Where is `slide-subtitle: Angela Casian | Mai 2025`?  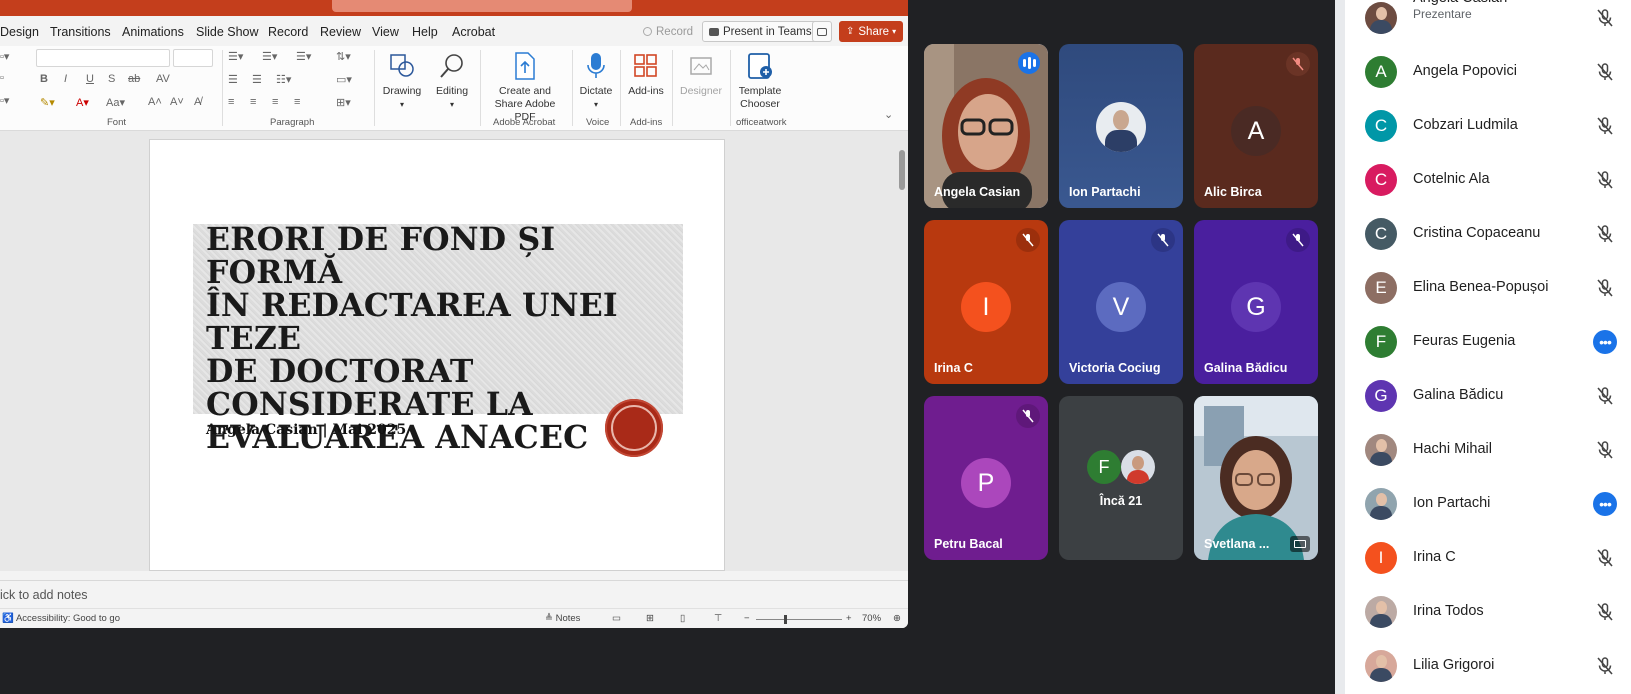
slide-subtitle: Angela Casian | Mai 2025 is located at coordinates (306, 430).